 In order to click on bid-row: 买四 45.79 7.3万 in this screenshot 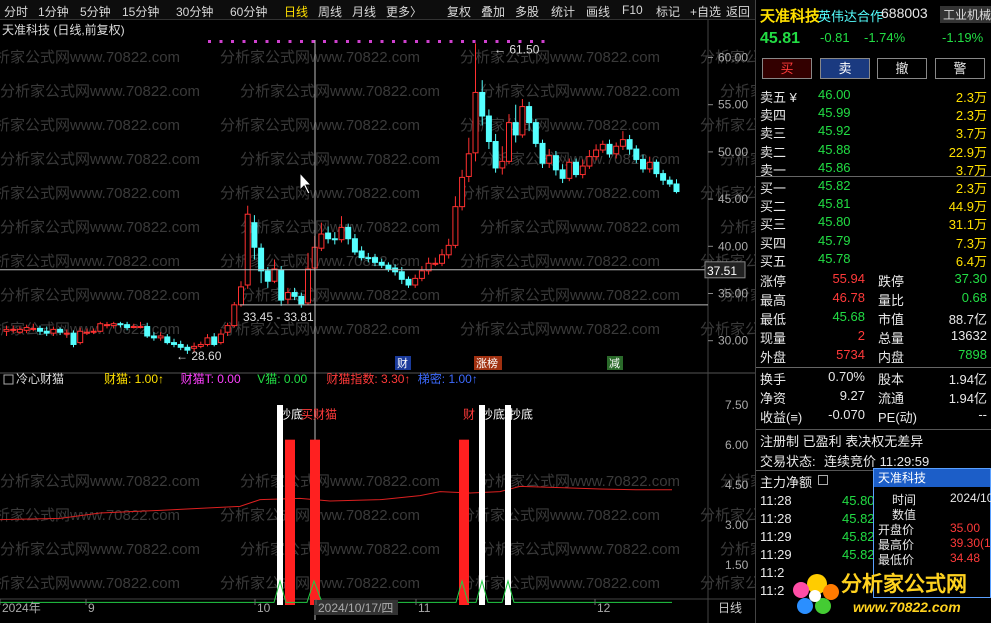, I will do `click(873, 241)`.